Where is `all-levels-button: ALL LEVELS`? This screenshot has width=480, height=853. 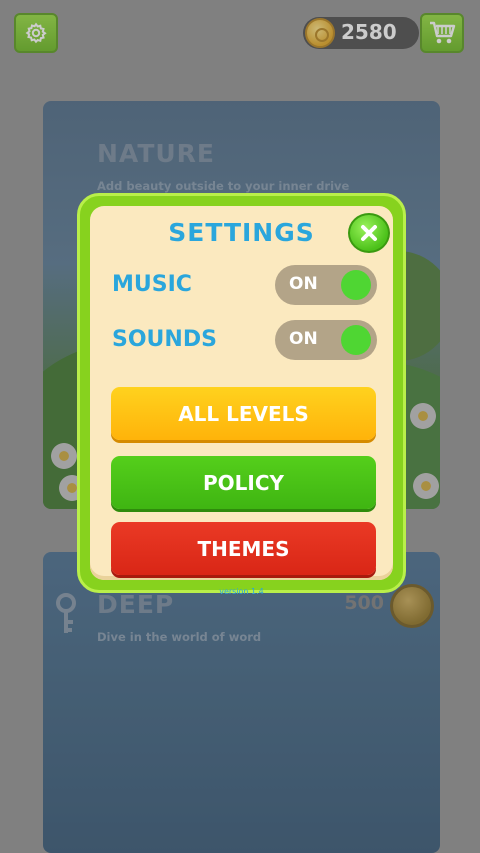
all-levels-button: ALL LEVELS is located at coordinates (243, 413).